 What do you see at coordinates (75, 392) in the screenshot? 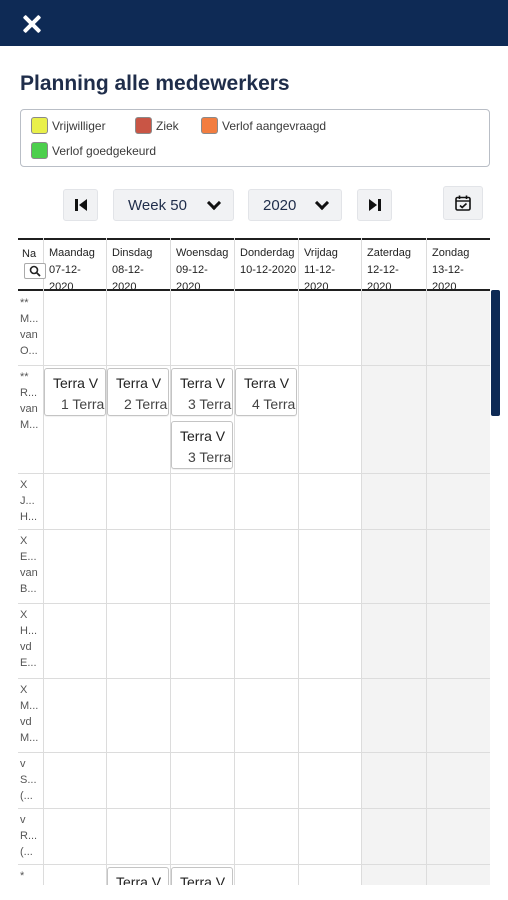
I see `shift-card: Terra V 1 Terra` at bounding box center [75, 392].